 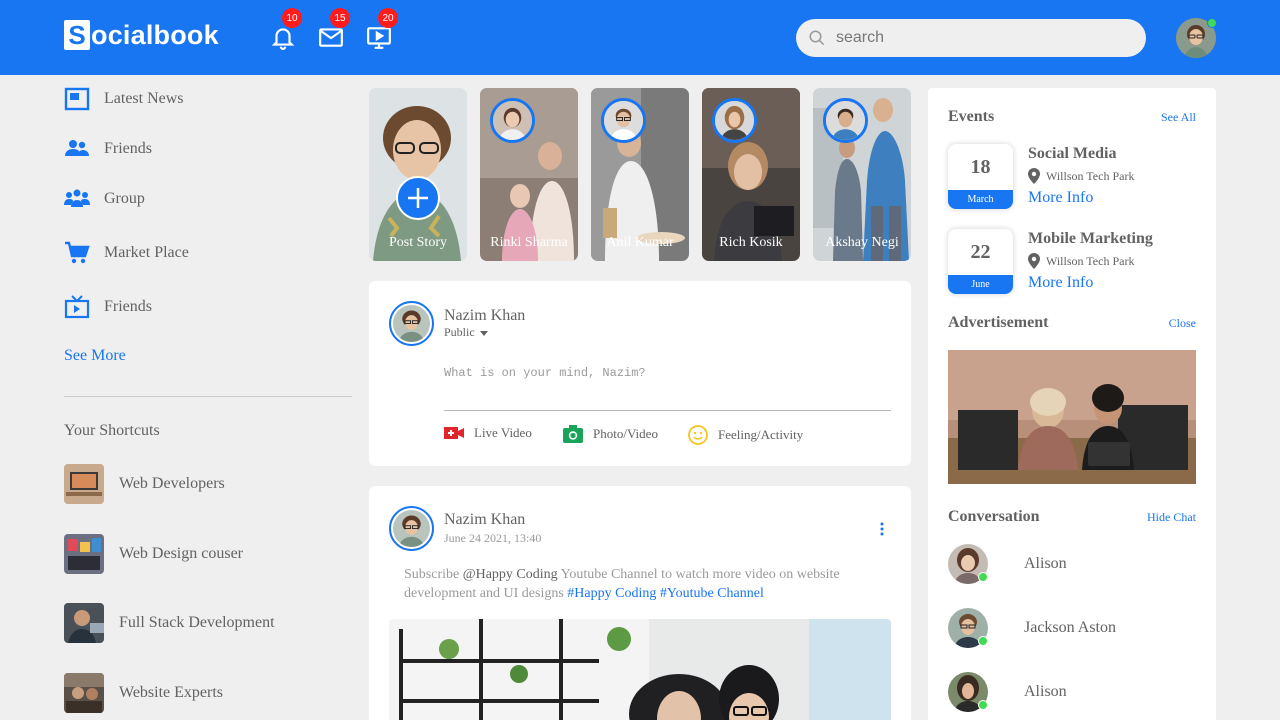 I want to click on friends-icon, so click(x=77, y=149).